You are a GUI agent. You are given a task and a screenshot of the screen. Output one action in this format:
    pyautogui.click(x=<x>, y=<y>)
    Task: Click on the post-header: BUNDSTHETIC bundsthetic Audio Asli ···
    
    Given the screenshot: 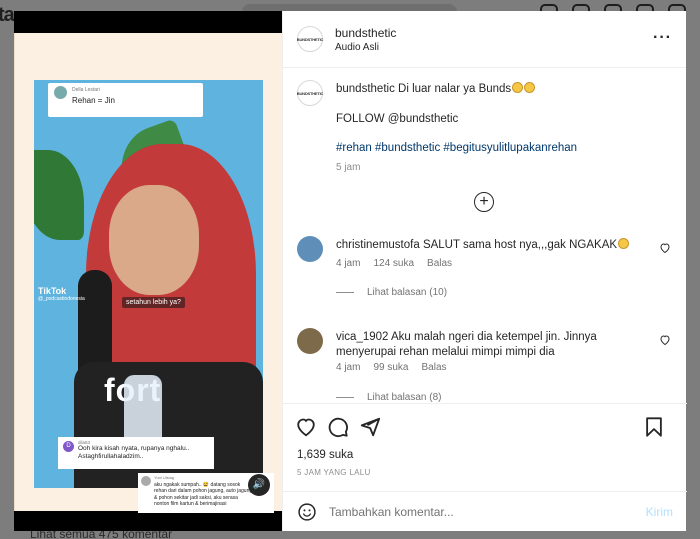 What is the action you would take?
    pyautogui.click(x=484, y=39)
    